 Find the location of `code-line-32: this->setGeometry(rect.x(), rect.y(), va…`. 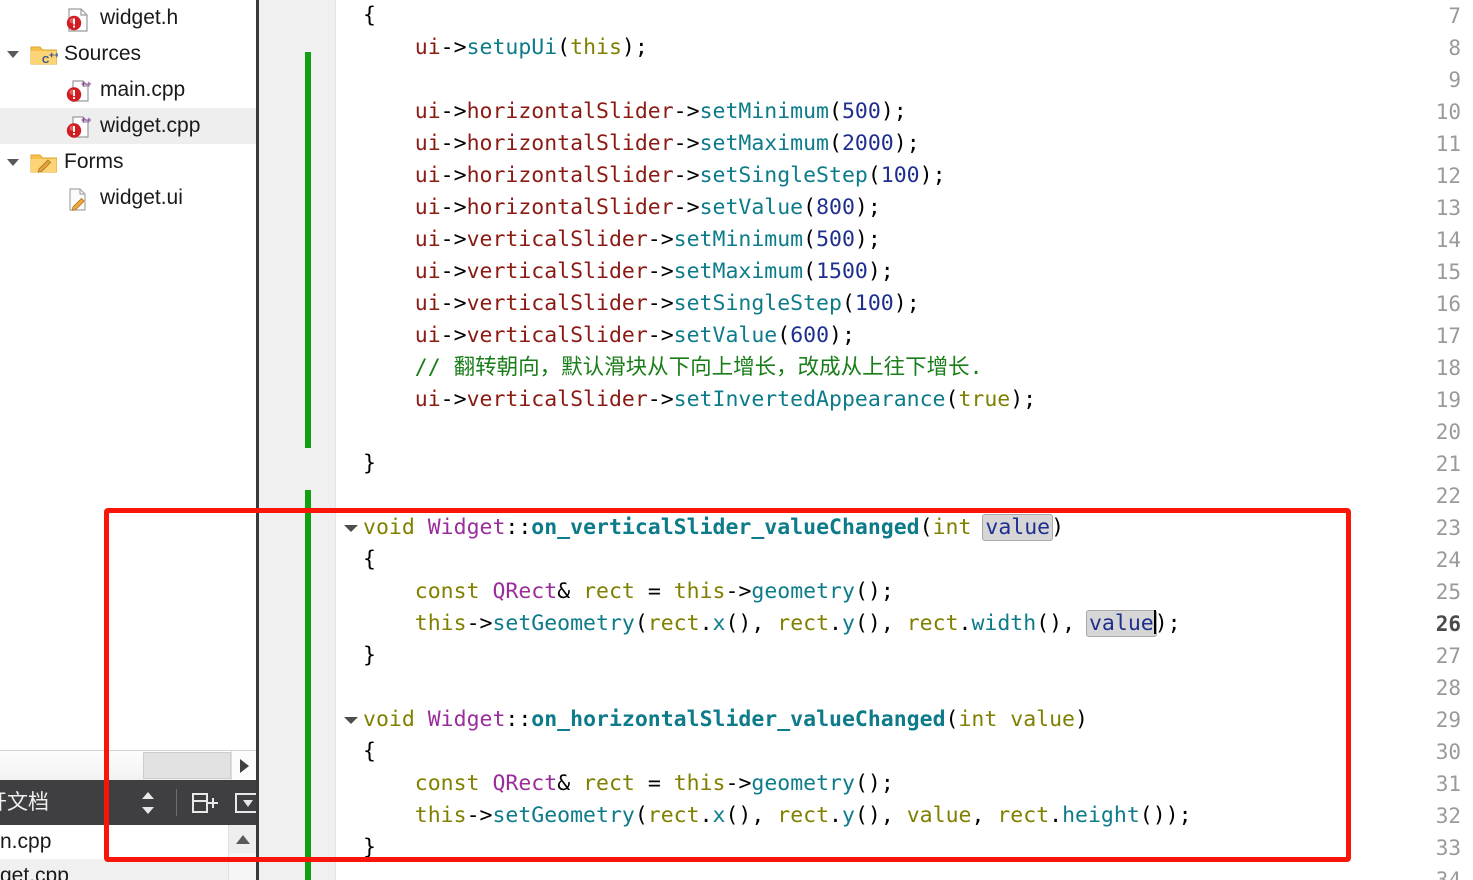

code-line-32: this->setGeometry(rect.x(), rect.y(), va… is located at coordinates (777, 816).